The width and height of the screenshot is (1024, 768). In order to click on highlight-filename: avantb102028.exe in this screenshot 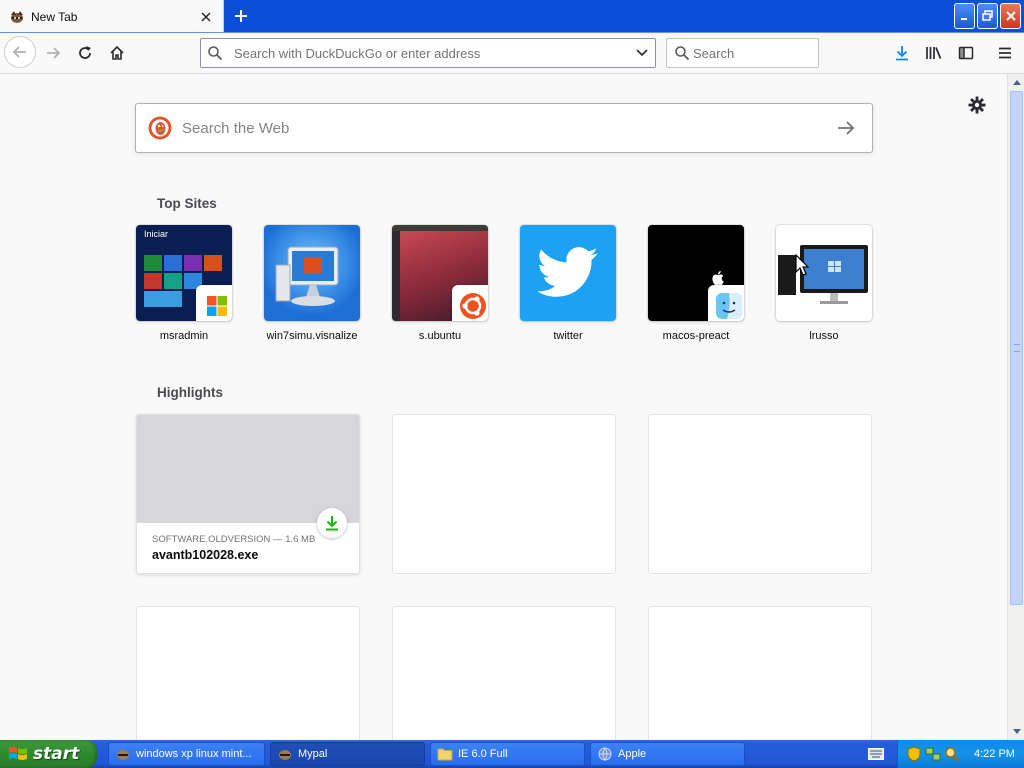, I will do `click(205, 555)`.